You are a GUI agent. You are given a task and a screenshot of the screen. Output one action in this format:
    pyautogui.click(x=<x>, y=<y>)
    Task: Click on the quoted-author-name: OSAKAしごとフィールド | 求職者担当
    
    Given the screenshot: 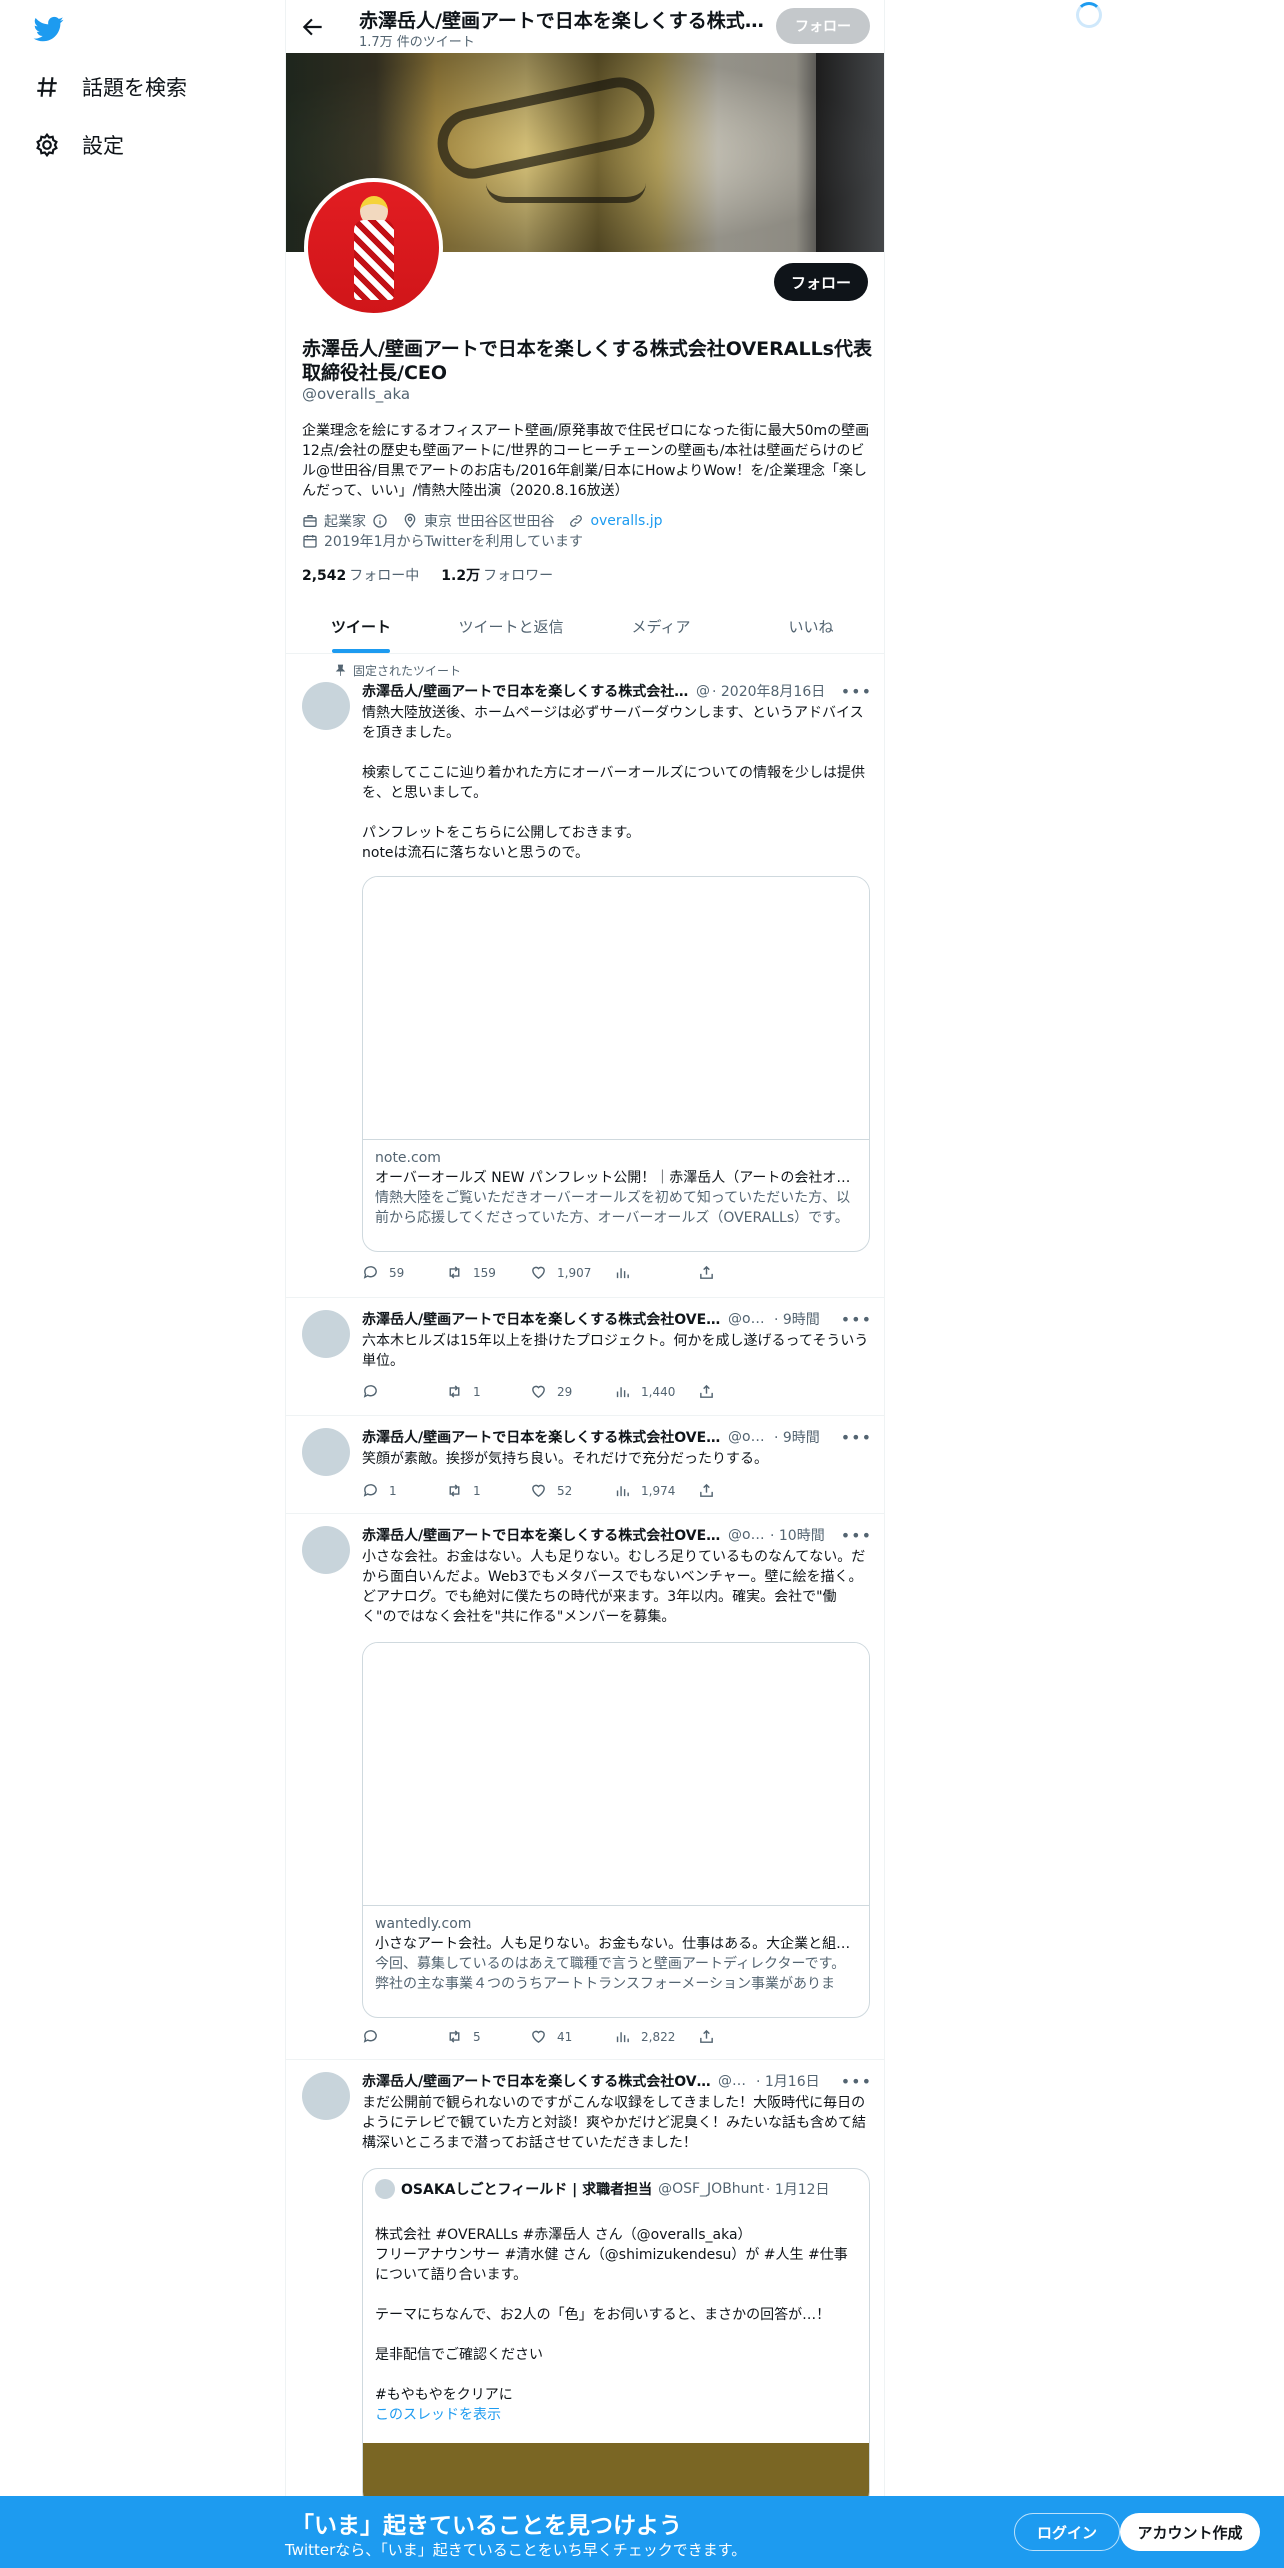 What is the action you would take?
    pyautogui.click(x=527, y=2190)
    